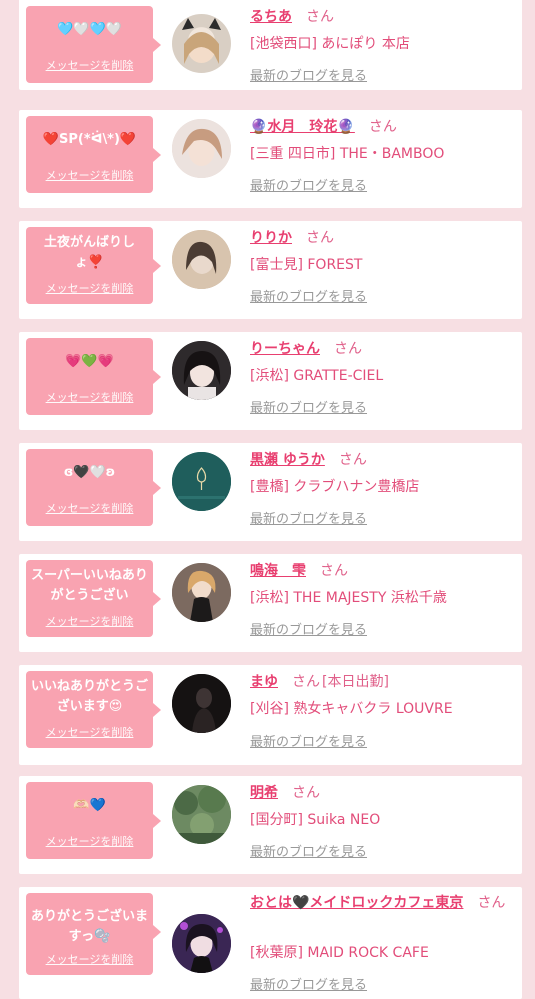  What do you see at coordinates (351, 708) in the screenshot?
I see `shop-info: [刈谷] 熟女キャバクラ LOUVRE` at bounding box center [351, 708].